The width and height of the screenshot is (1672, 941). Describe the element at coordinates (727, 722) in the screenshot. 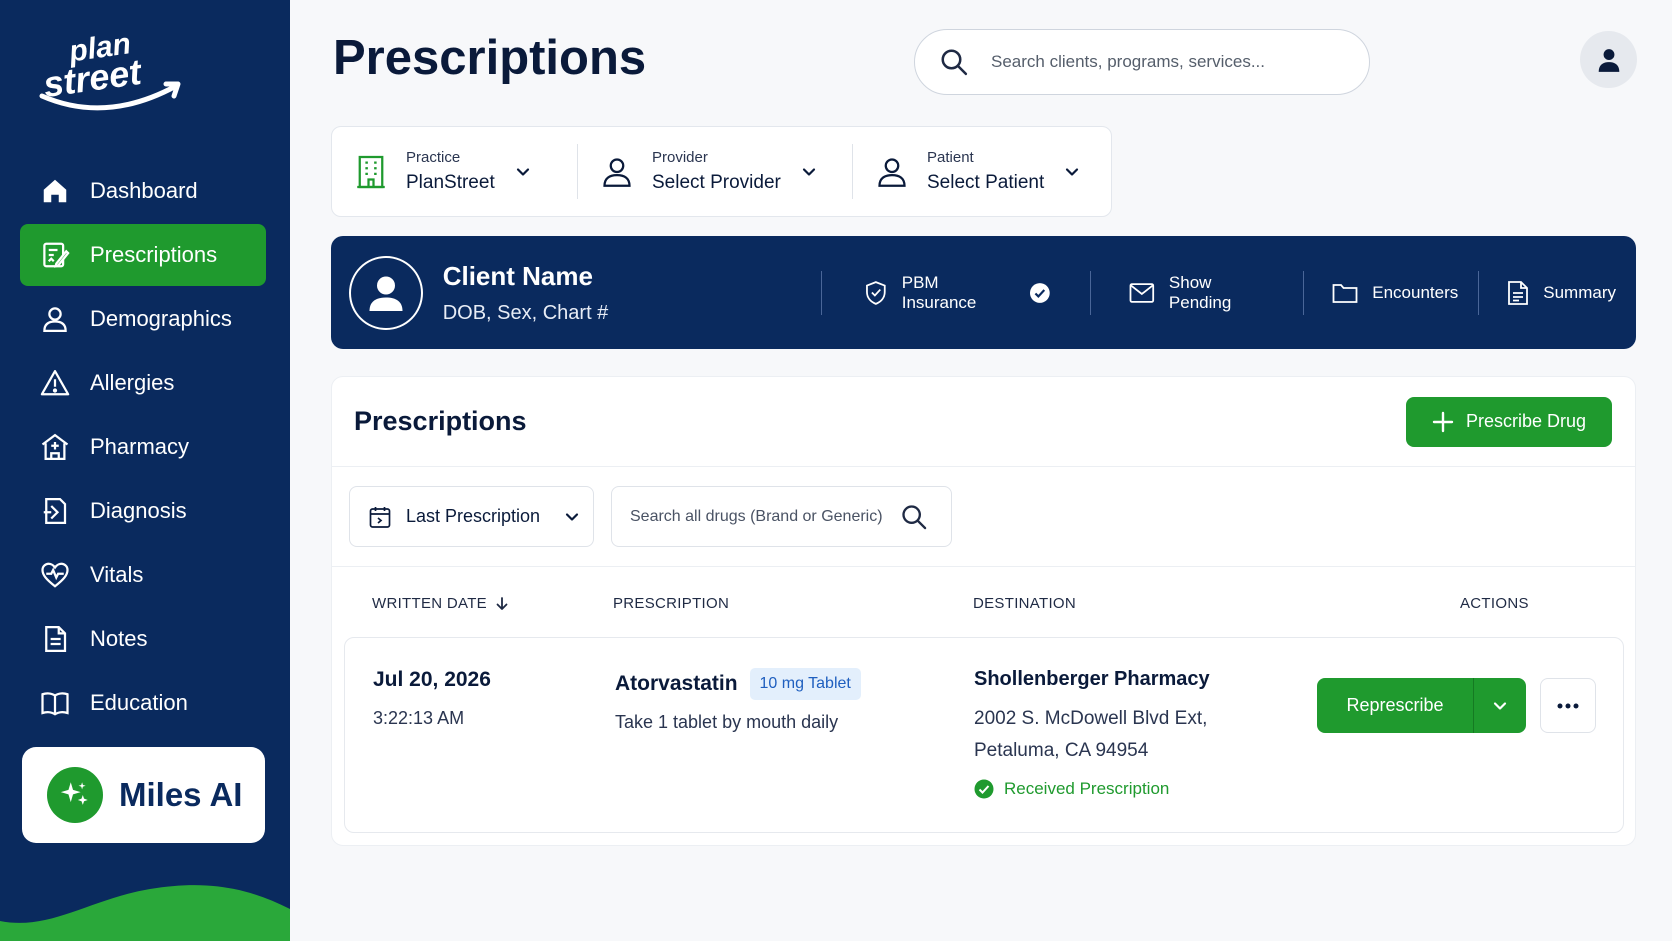

I see `drug-instructions: Take 1 tablet by mouth daily` at that location.